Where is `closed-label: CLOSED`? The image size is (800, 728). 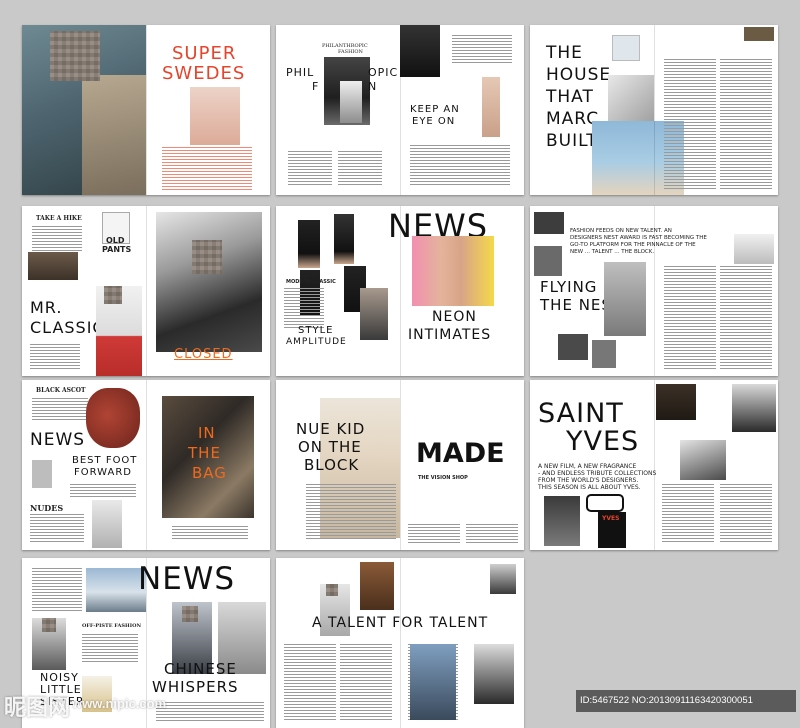 closed-label: CLOSED is located at coordinates (203, 354).